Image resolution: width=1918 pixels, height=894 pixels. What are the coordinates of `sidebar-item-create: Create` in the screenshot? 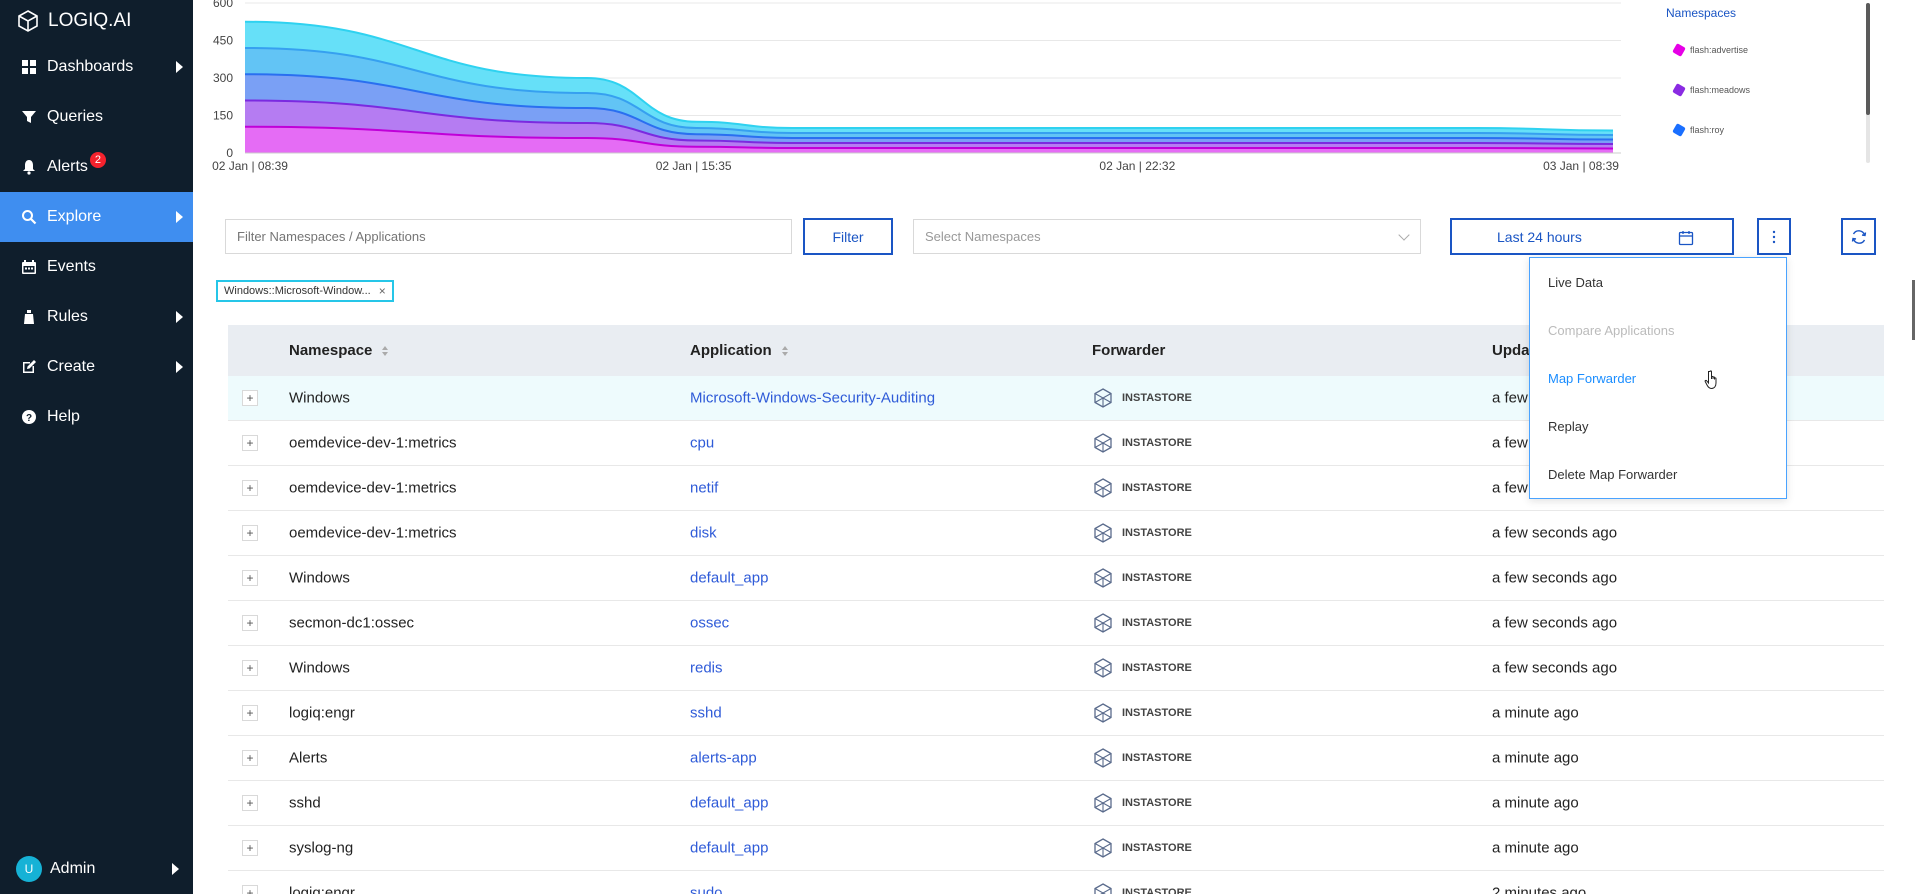 It's located at (96, 367).